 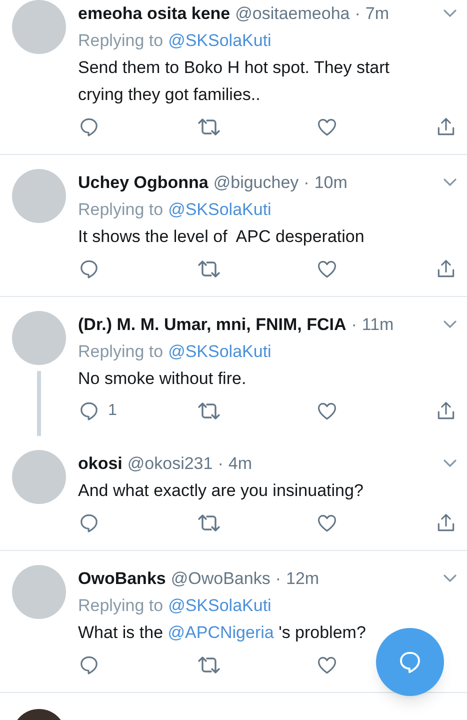 What do you see at coordinates (221, 491) in the screenshot?
I see `tweet-text: And what exactly are you insinuating?` at bounding box center [221, 491].